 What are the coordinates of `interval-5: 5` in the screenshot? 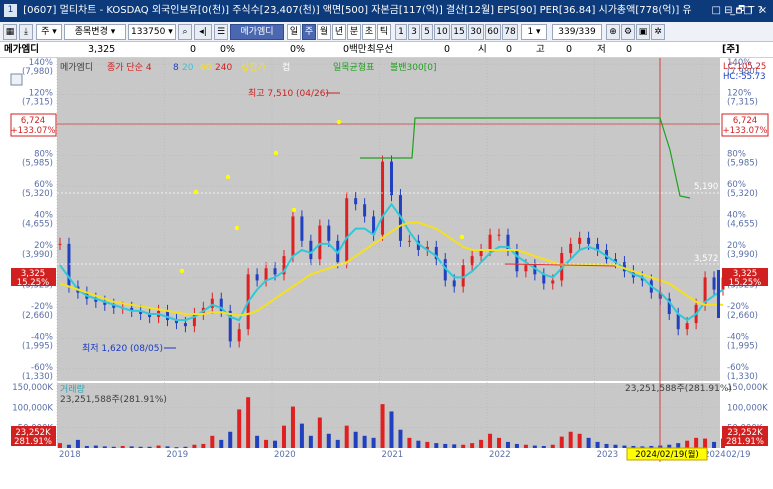 It's located at (427, 32).